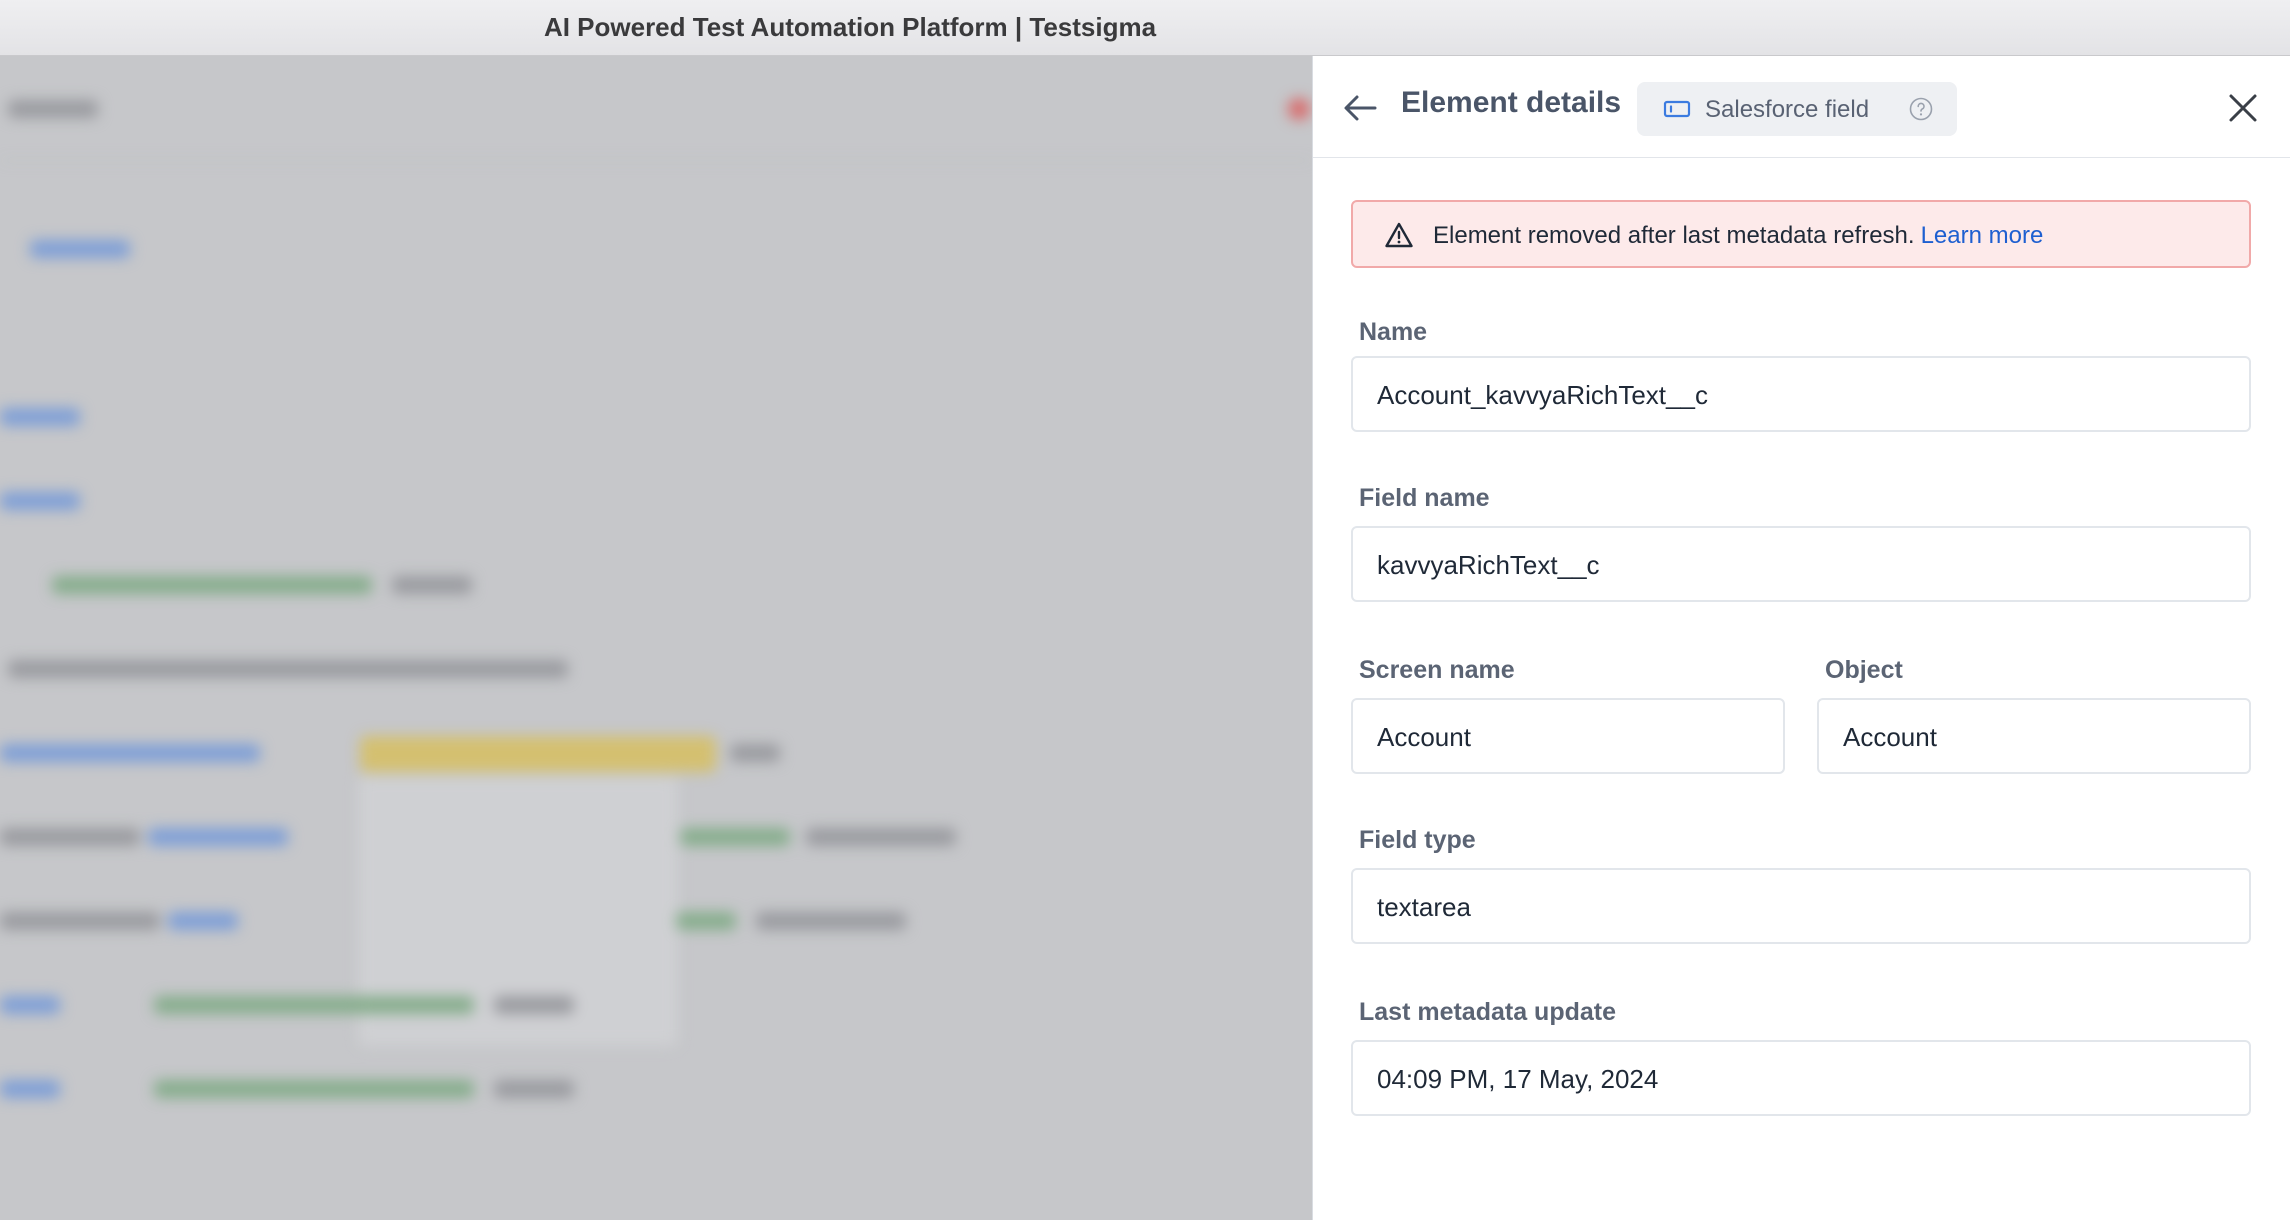  I want to click on close-icon, so click(2243, 108).